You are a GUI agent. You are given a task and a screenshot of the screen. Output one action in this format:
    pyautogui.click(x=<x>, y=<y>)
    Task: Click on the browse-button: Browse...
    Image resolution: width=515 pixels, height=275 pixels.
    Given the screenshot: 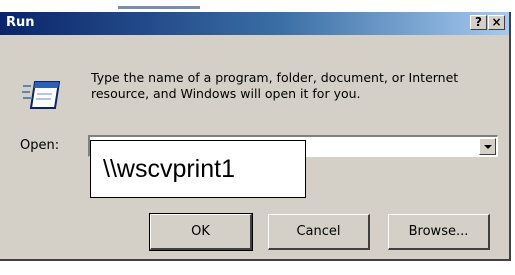 What is the action you would take?
    pyautogui.click(x=439, y=232)
    